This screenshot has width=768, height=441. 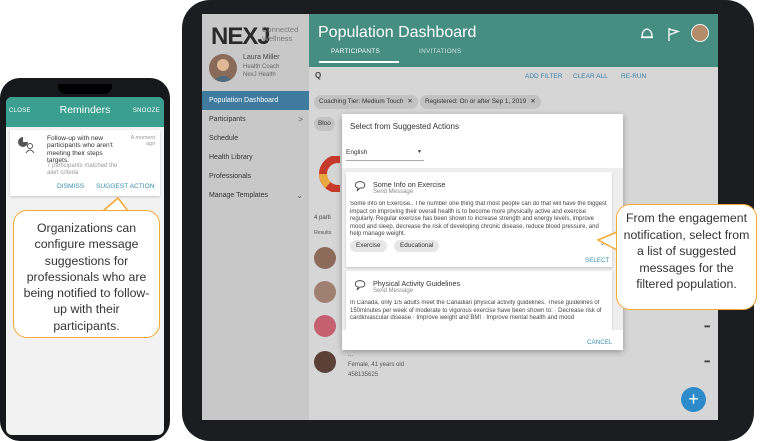 I want to click on tab-invitations: INVITATIONS, so click(x=440, y=51).